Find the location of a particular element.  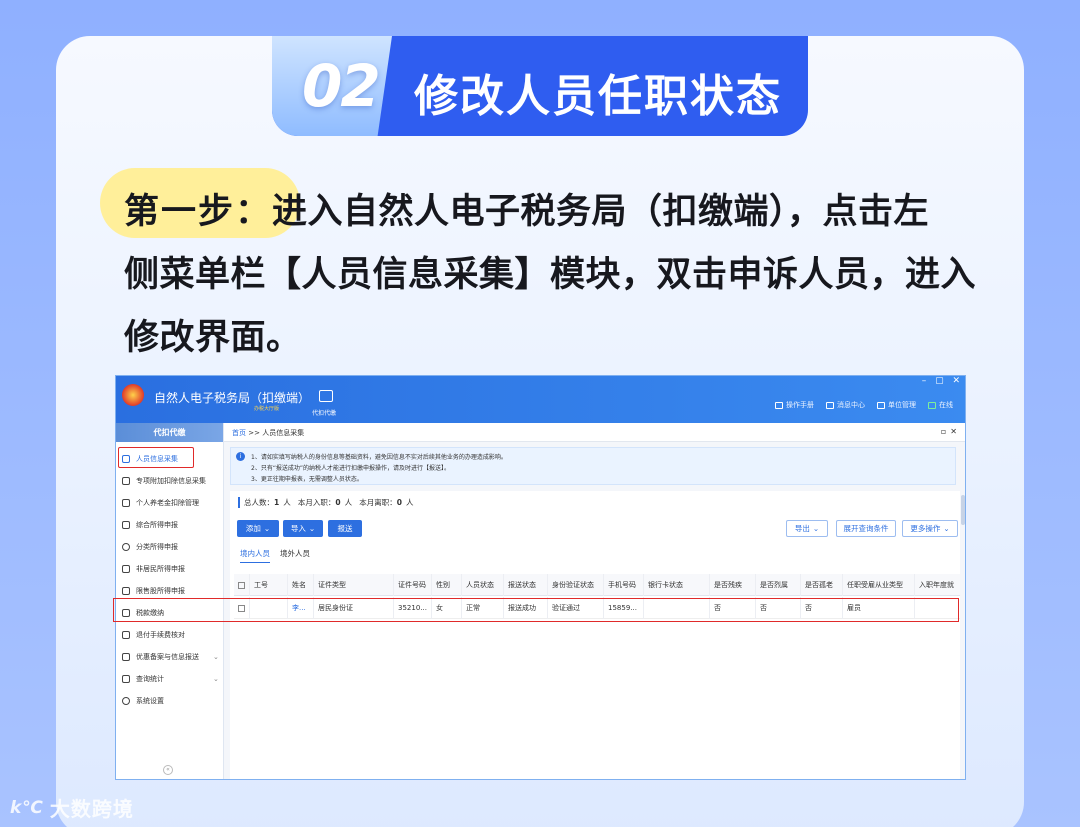

info-icon: i is located at coordinates (240, 456).